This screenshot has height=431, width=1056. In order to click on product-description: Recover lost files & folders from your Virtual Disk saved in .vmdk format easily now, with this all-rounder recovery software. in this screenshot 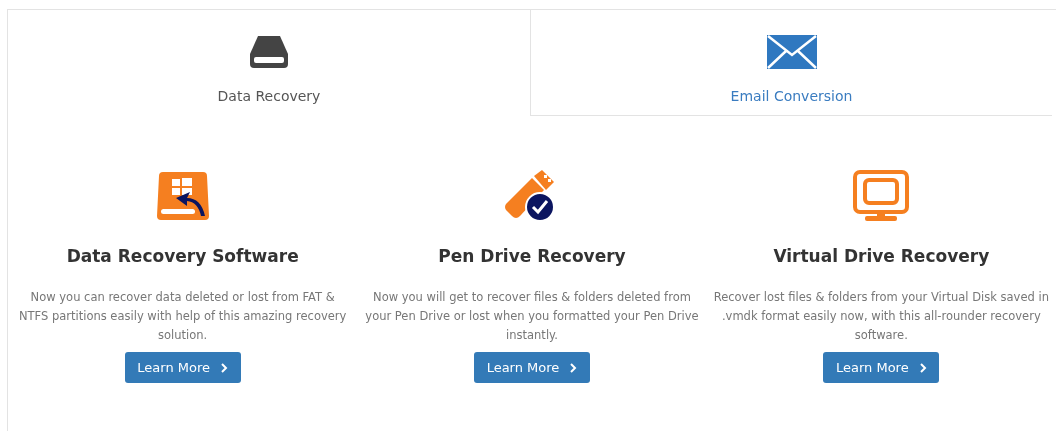, I will do `click(881, 316)`.